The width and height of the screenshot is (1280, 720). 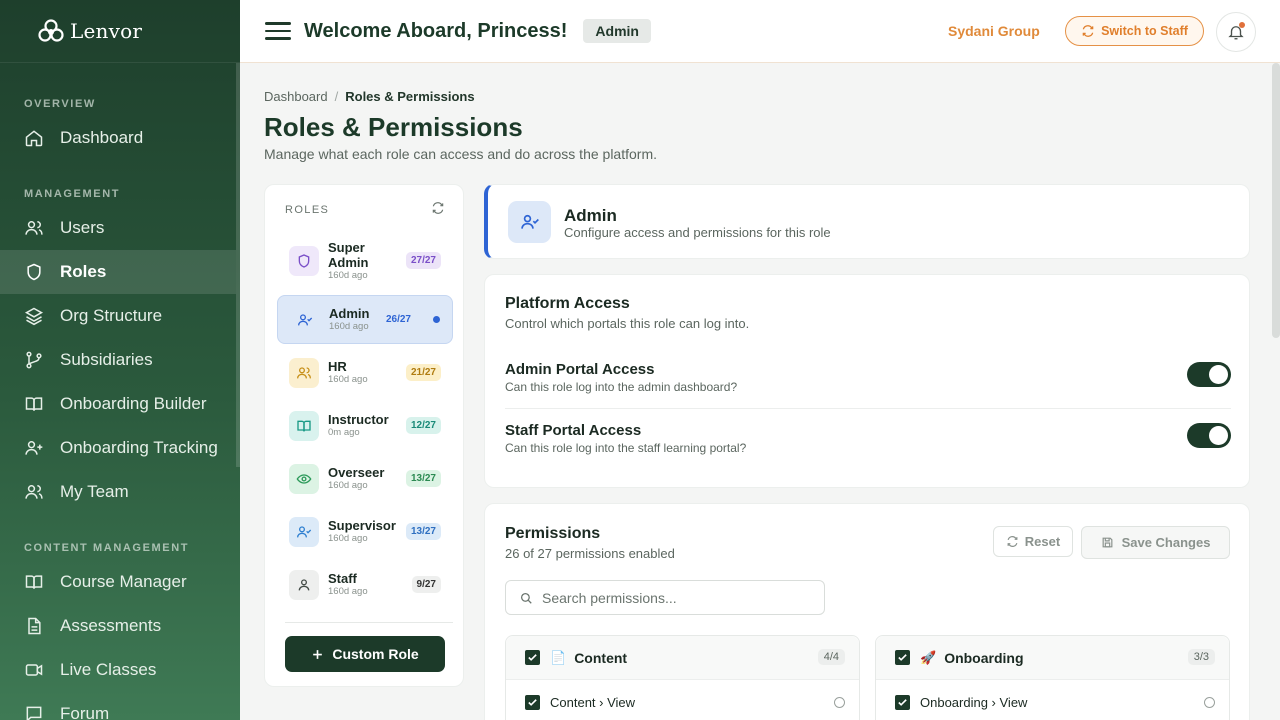 What do you see at coordinates (118, 138) in the screenshot?
I see `nav-item-dashboard: Dashboard` at bounding box center [118, 138].